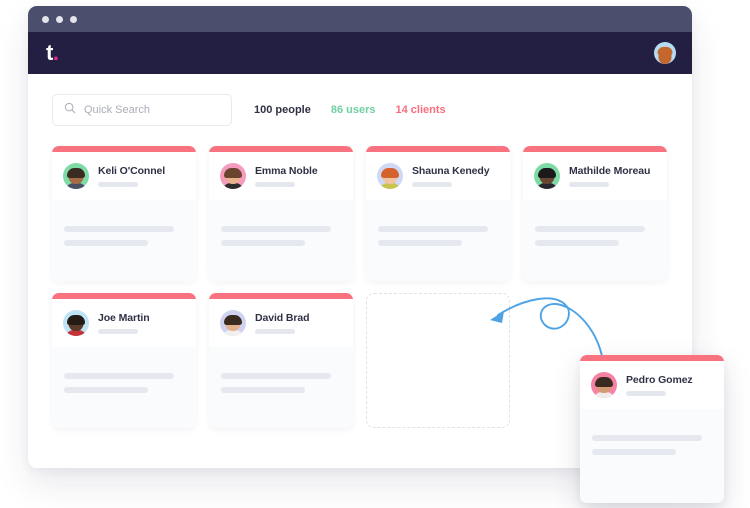  I want to click on header-user-avatar, so click(665, 53).